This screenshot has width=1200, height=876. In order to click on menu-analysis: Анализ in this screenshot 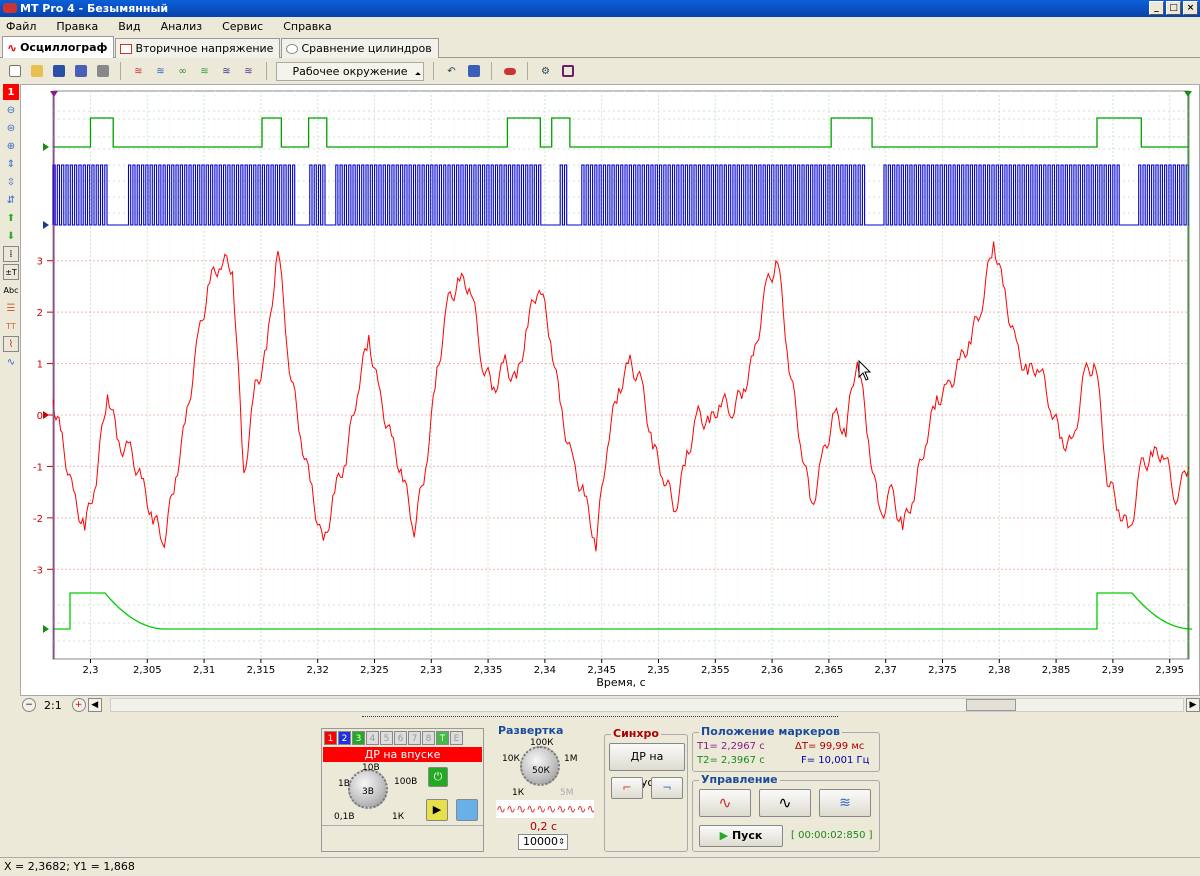, I will do `click(182, 26)`.